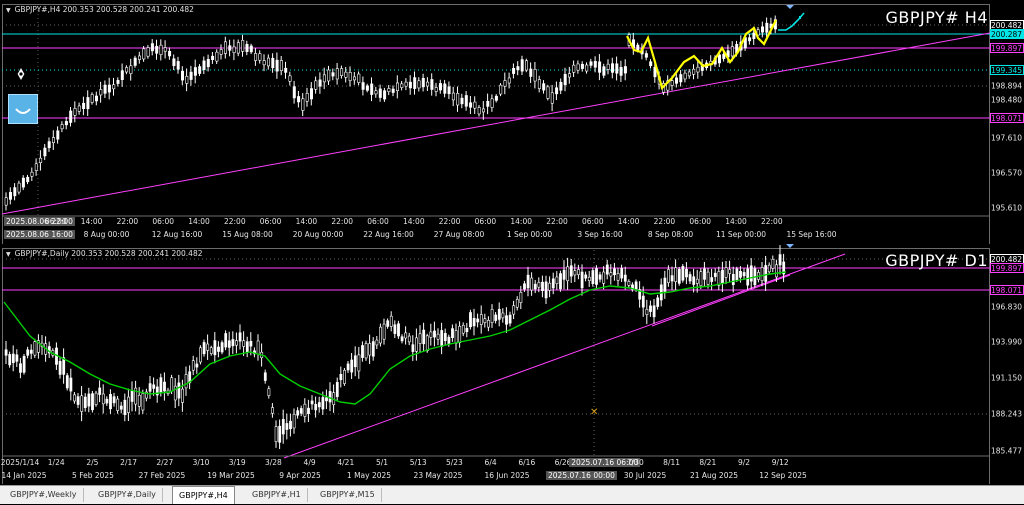 The height and width of the screenshot is (505, 1024). What do you see at coordinates (23, 109) in the screenshot?
I see `smiley-icon` at bounding box center [23, 109].